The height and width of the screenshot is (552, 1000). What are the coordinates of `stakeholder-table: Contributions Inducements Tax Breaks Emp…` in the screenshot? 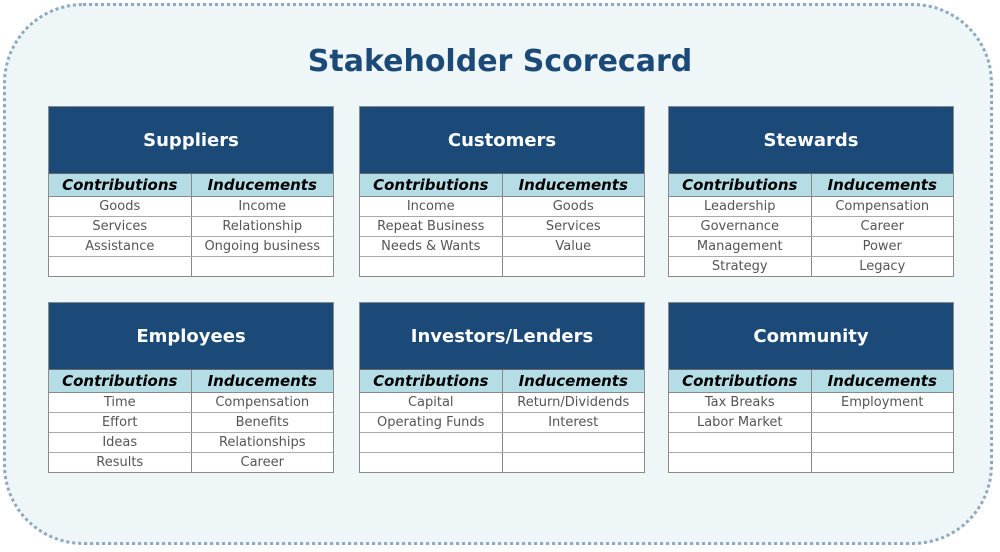 It's located at (811, 421).